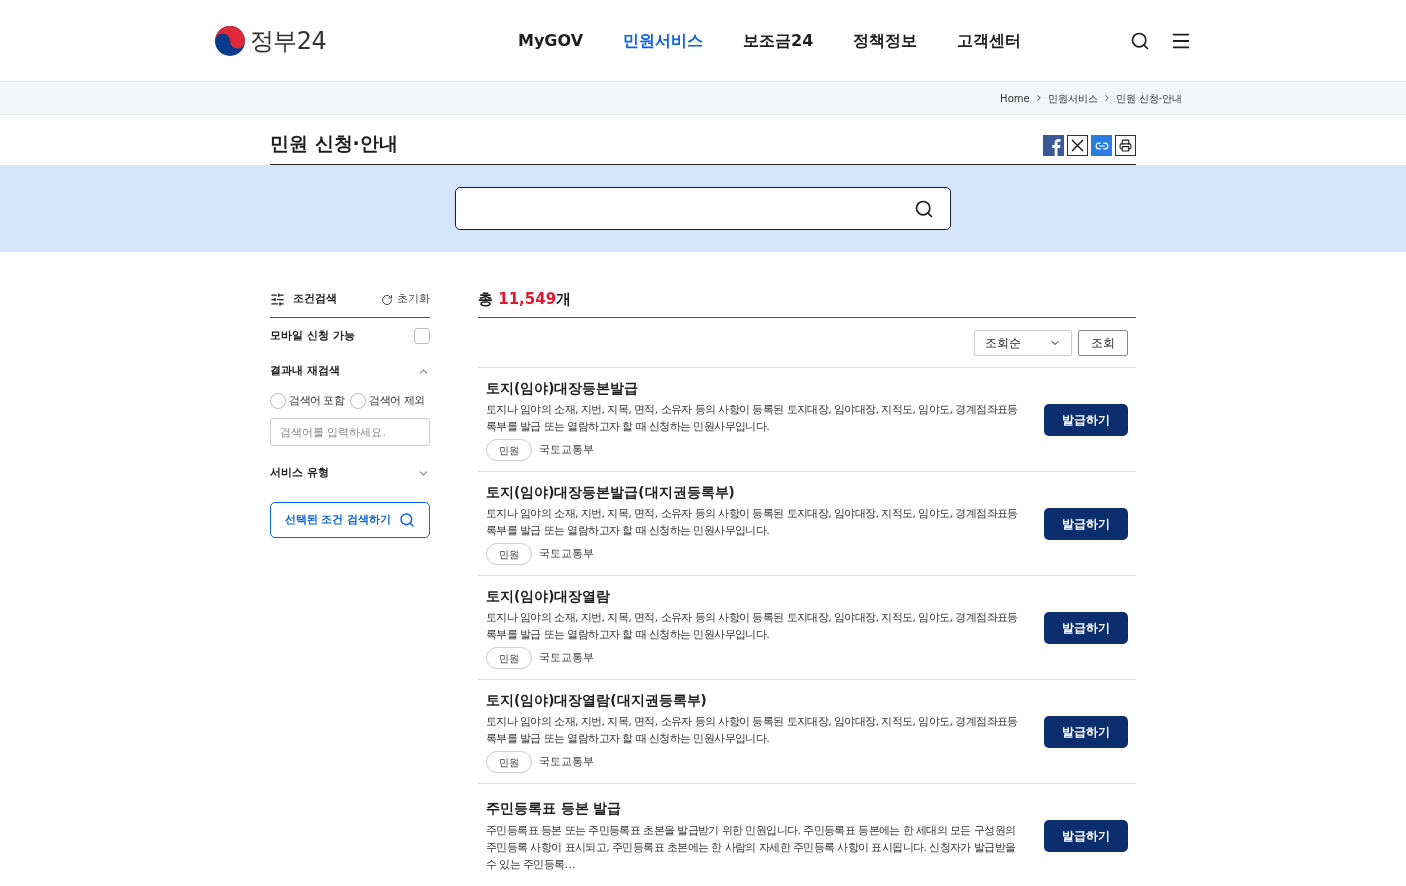 This screenshot has width=1406, height=886. I want to click on sort-dropdown: 조회순, so click(1023, 342).